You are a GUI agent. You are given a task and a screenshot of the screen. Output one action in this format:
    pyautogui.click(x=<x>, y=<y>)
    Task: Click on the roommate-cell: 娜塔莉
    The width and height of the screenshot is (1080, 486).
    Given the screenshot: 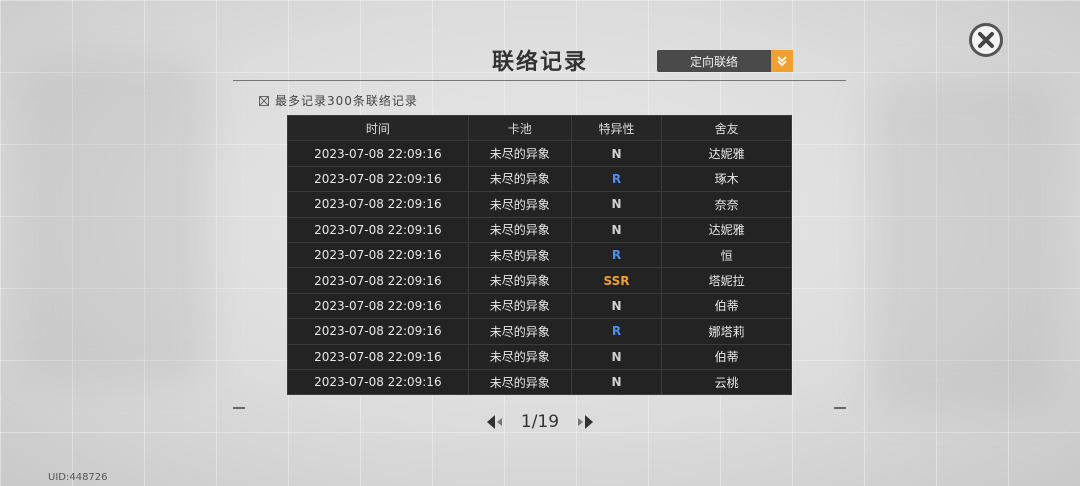 What is the action you would take?
    pyautogui.click(x=726, y=331)
    